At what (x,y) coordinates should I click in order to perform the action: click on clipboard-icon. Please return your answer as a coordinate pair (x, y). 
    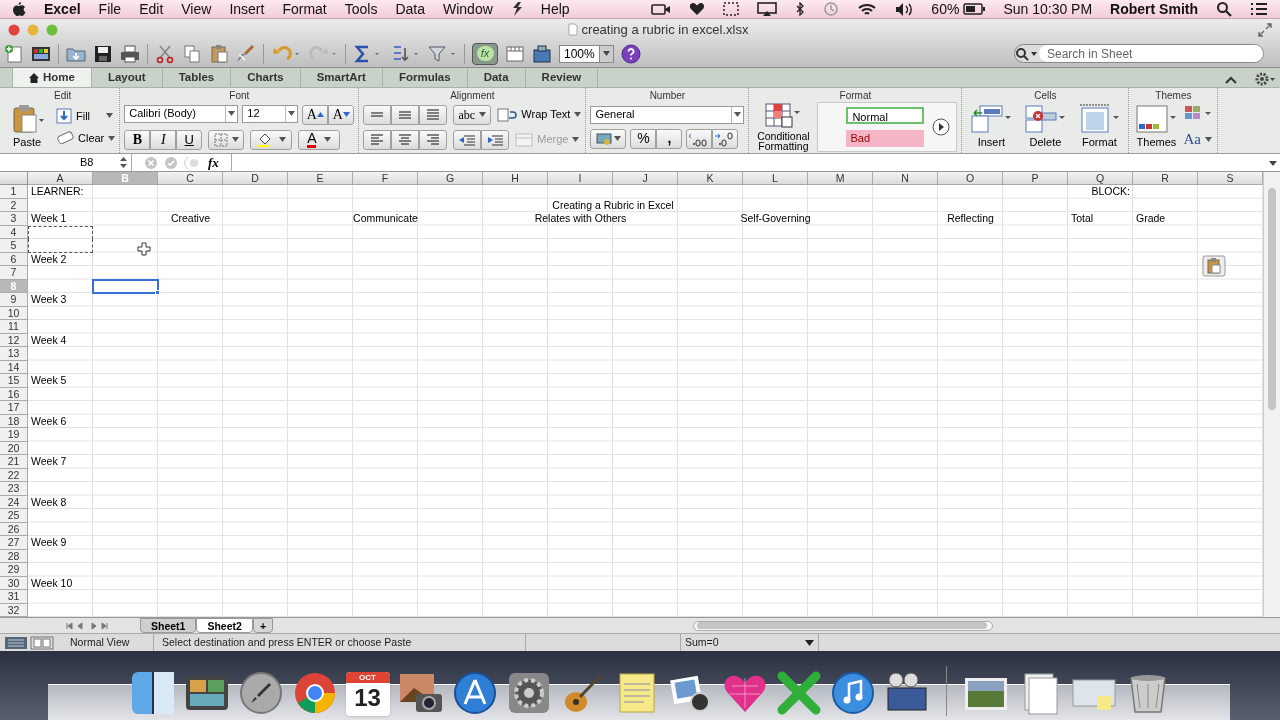
    Looking at the image, I should click on (219, 53).